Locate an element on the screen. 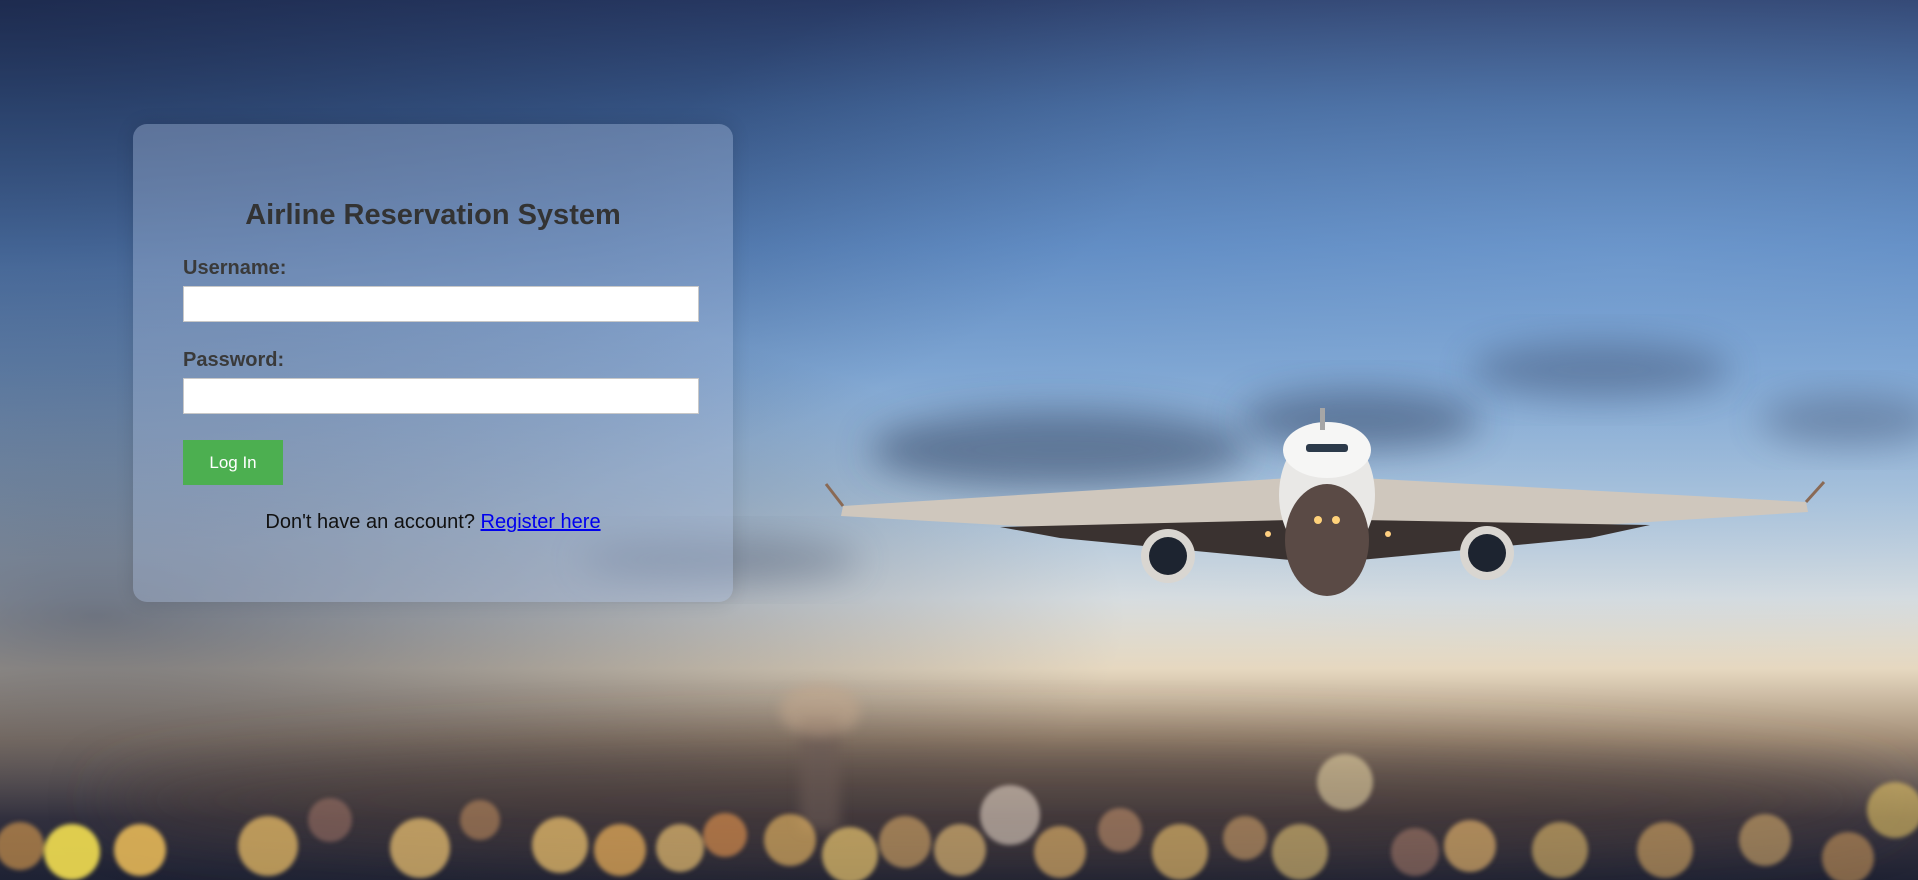 The image size is (1918, 880). login-button: Log In is located at coordinates (233, 462).